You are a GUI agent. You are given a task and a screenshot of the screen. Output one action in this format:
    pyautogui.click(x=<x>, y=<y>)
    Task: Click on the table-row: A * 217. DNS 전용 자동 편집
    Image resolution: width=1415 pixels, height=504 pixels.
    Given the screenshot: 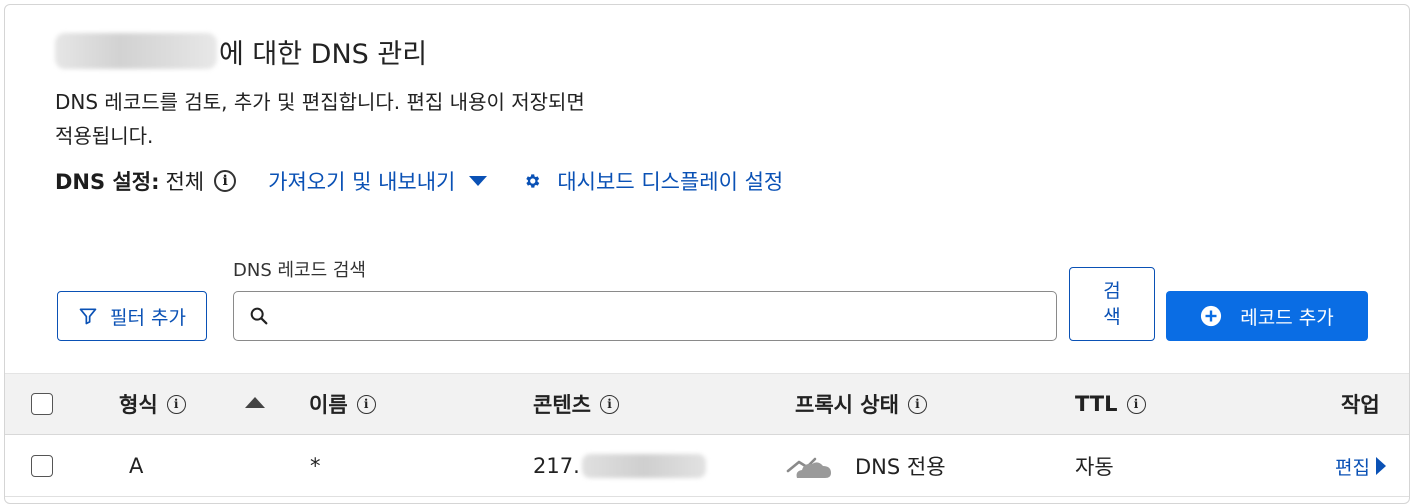 What is the action you would take?
    pyautogui.click(x=707, y=466)
    